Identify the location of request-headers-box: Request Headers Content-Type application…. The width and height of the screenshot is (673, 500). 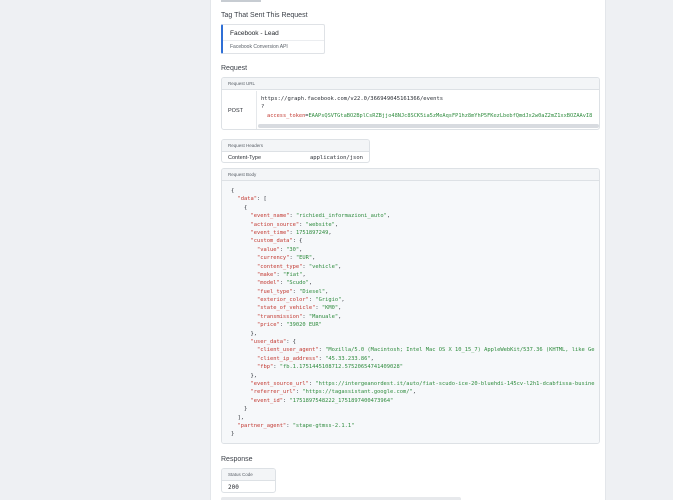
(295, 151).